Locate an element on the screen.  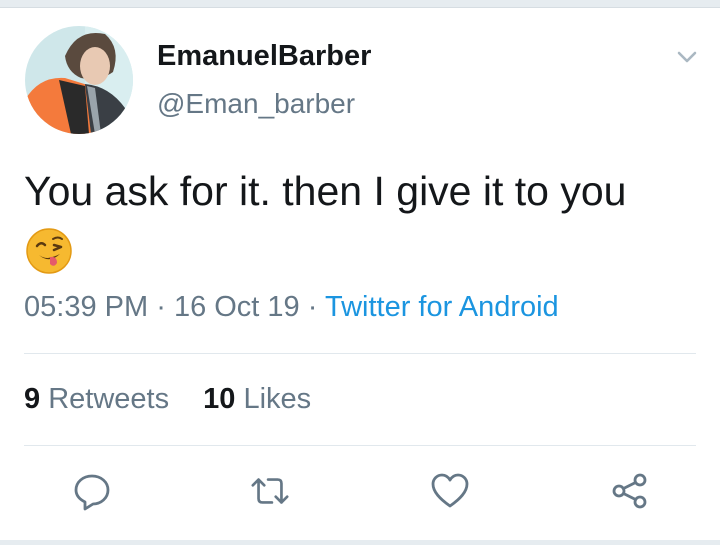
reply-button is located at coordinates (92, 491).